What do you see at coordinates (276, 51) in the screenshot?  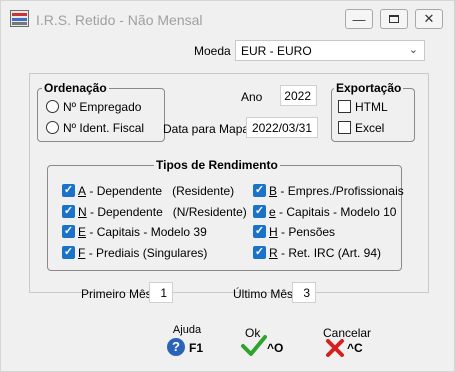 I see `moeda-value: EUR - EURO` at bounding box center [276, 51].